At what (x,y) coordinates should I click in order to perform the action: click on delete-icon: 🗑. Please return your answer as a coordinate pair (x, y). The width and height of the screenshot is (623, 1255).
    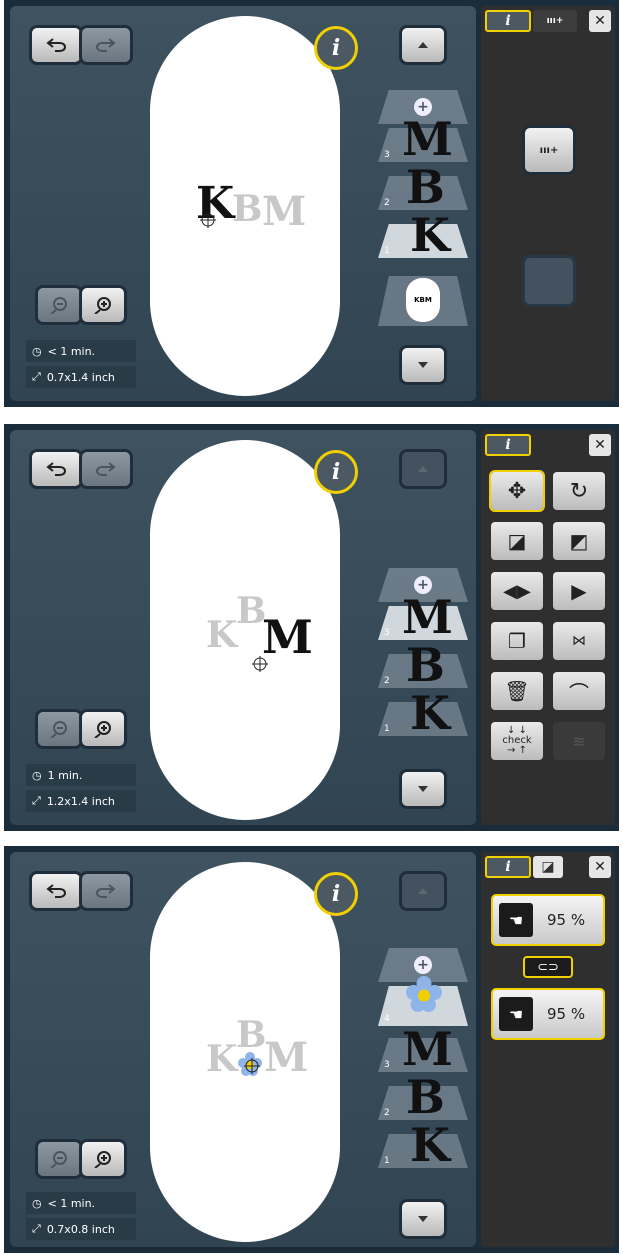
    Looking at the image, I should click on (517, 691).